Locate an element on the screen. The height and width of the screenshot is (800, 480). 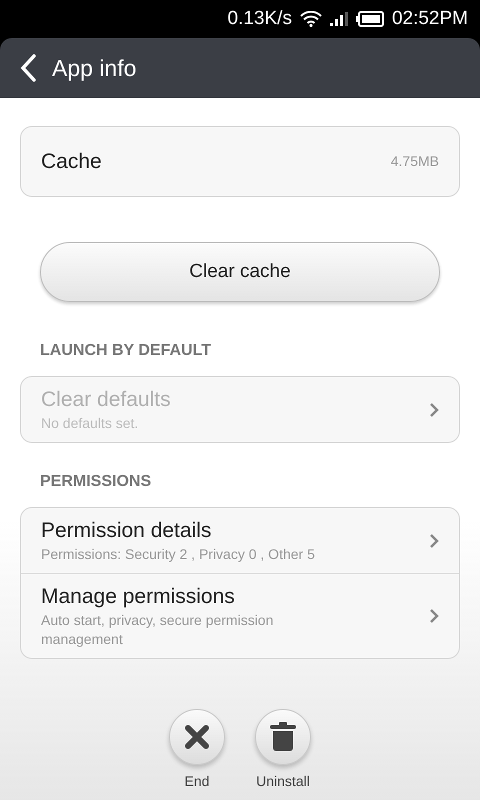
section-header: LAUNCH BY DEFAULT is located at coordinates (125, 351).